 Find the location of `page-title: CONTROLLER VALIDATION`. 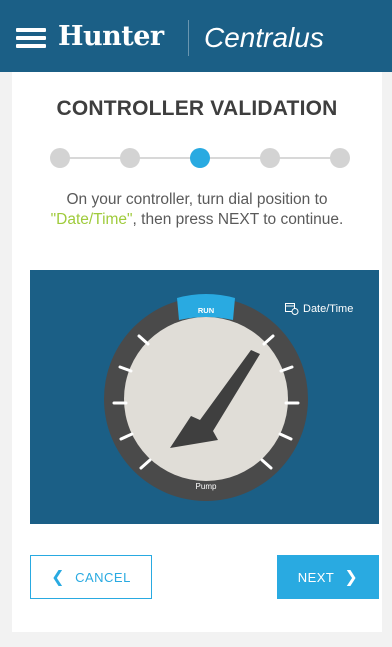

page-title: CONTROLLER VALIDATION is located at coordinates (197, 108).